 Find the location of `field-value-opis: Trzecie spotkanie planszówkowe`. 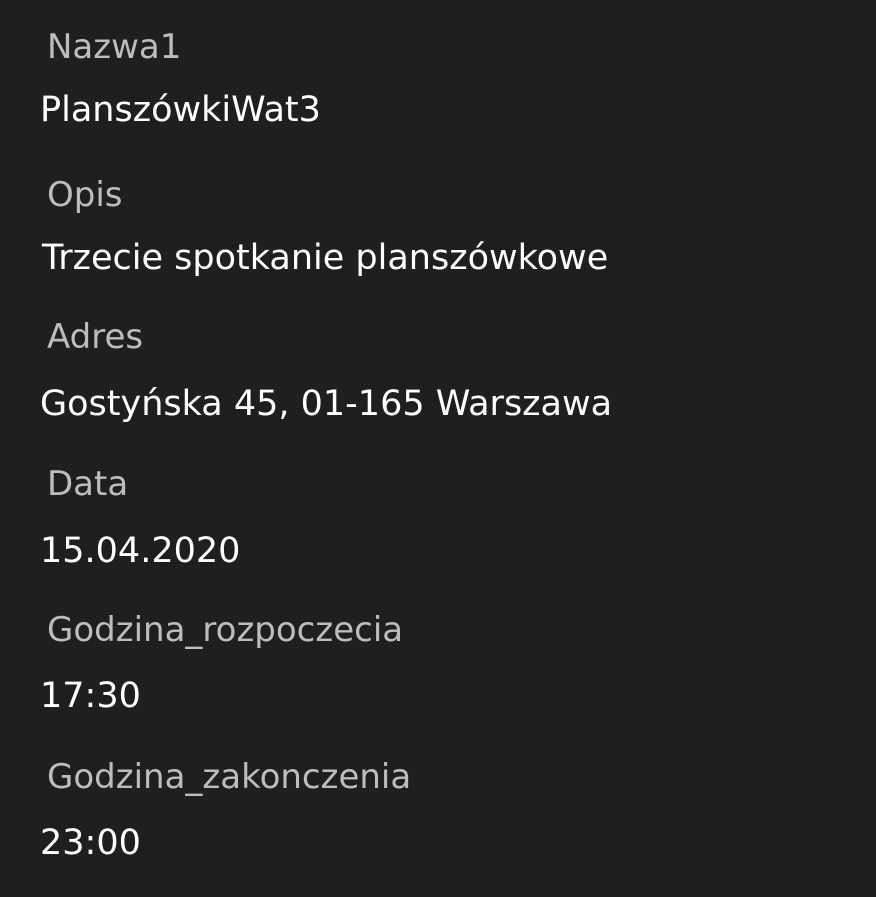

field-value-opis: Trzecie spotkanie planszówkowe is located at coordinates (325, 258).